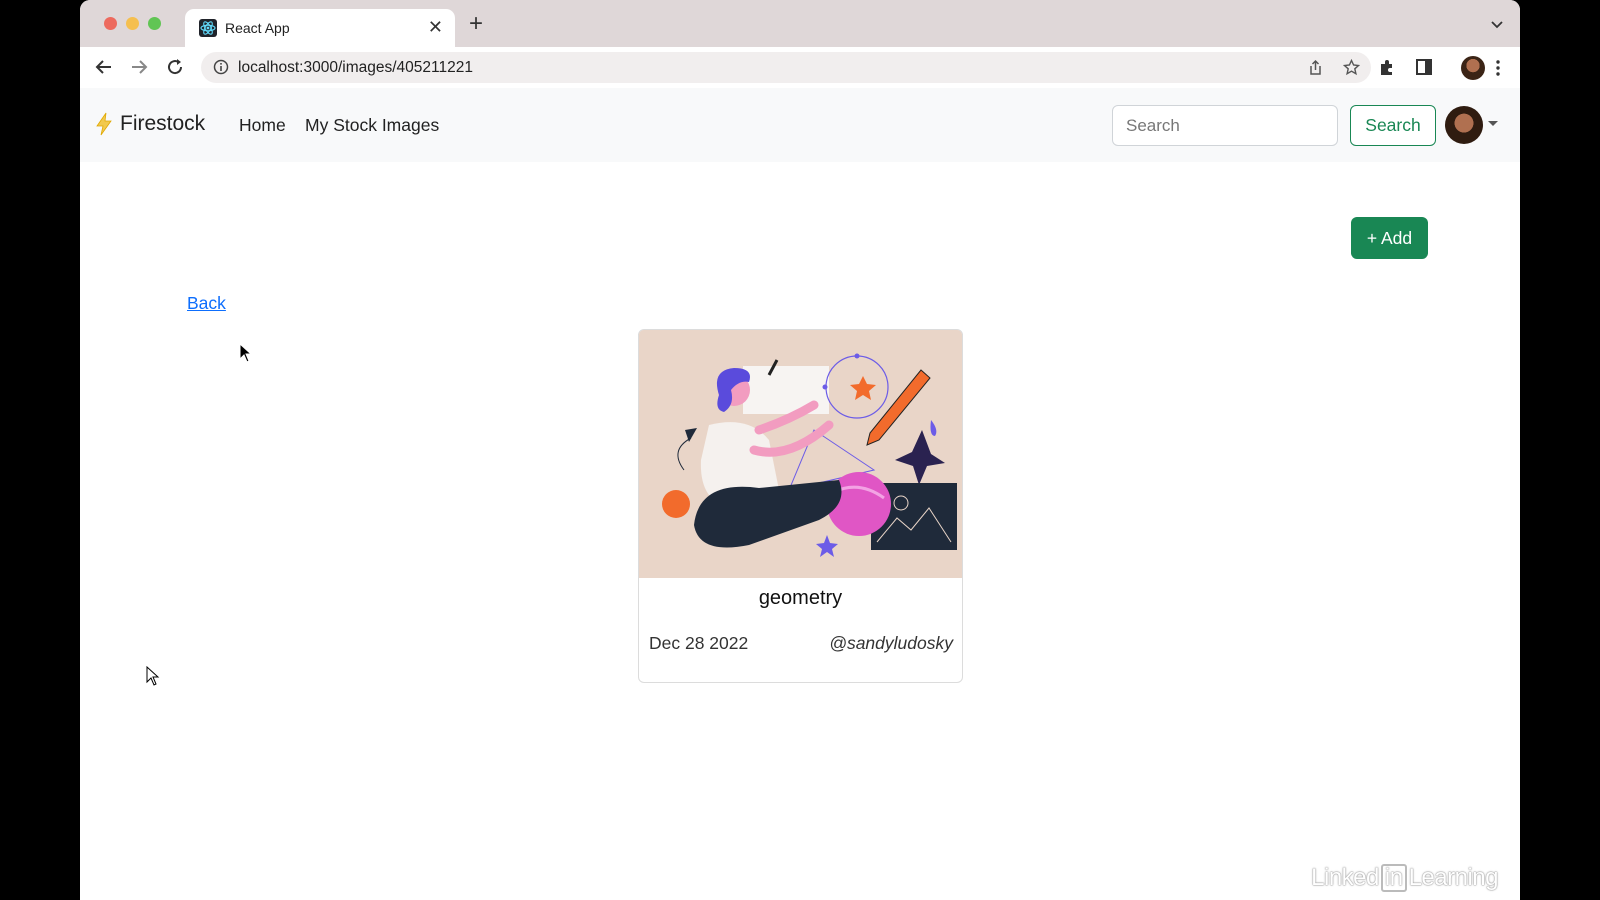 The width and height of the screenshot is (1600, 900). What do you see at coordinates (372, 125) in the screenshot?
I see `nav-link-my-stock-images: My Stock Images` at bounding box center [372, 125].